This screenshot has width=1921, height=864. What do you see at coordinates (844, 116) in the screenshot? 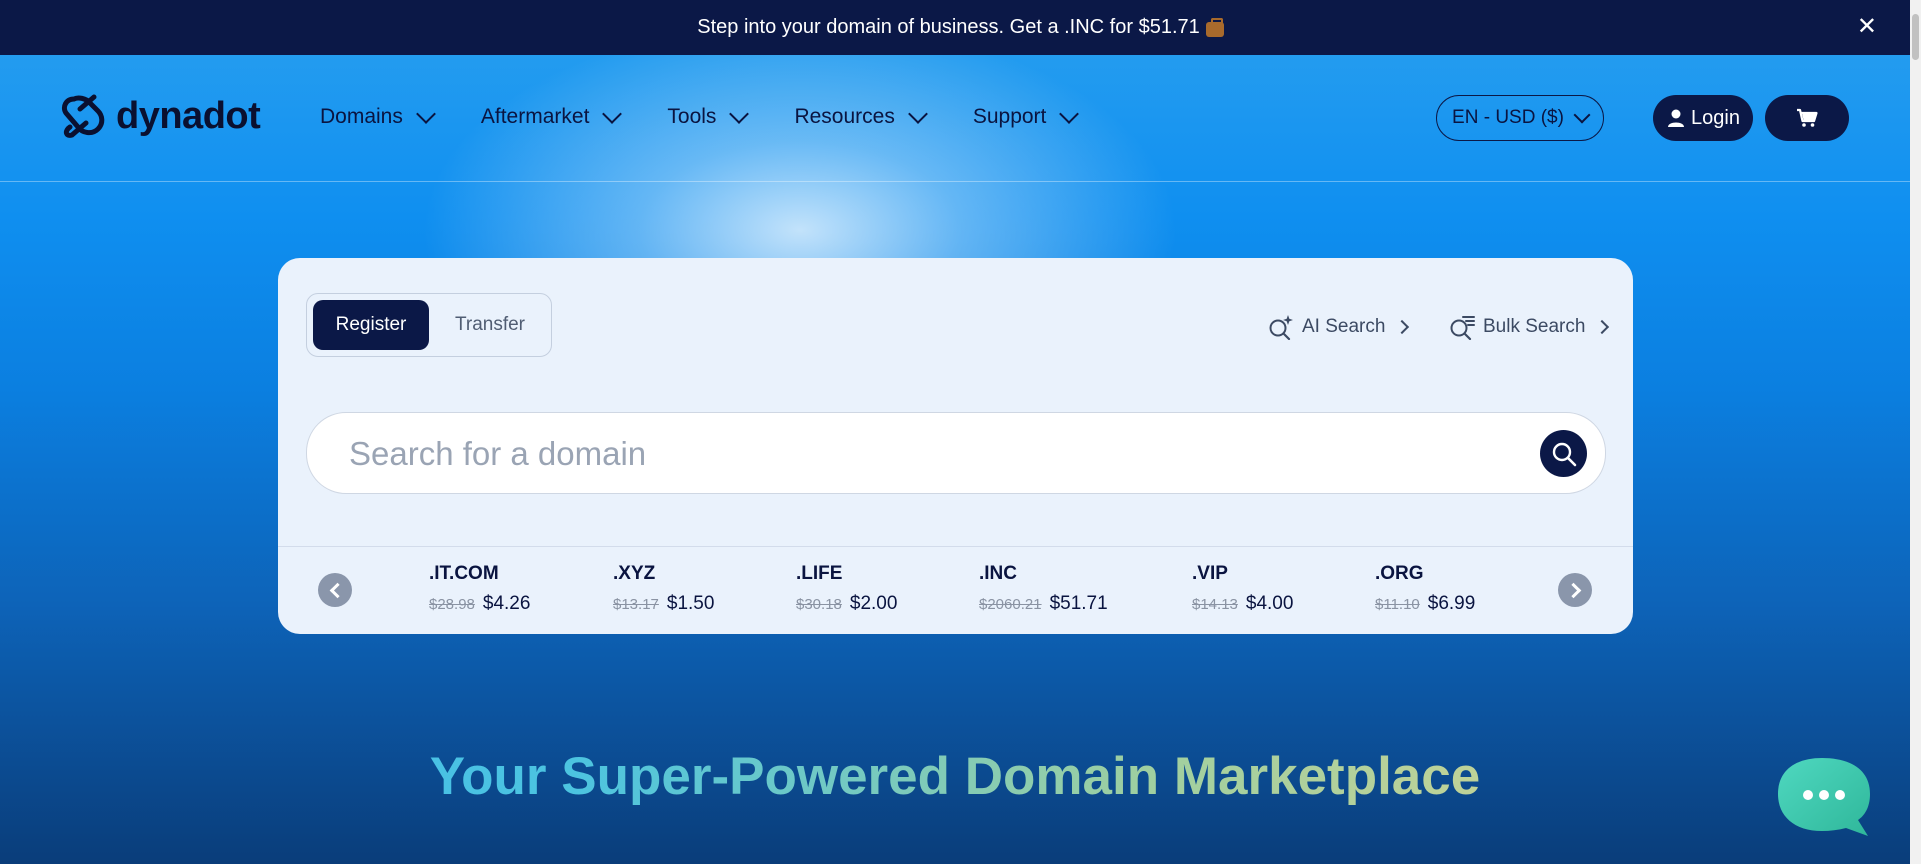
I see `nav-resources-label: Resources` at bounding box center [844, 116].